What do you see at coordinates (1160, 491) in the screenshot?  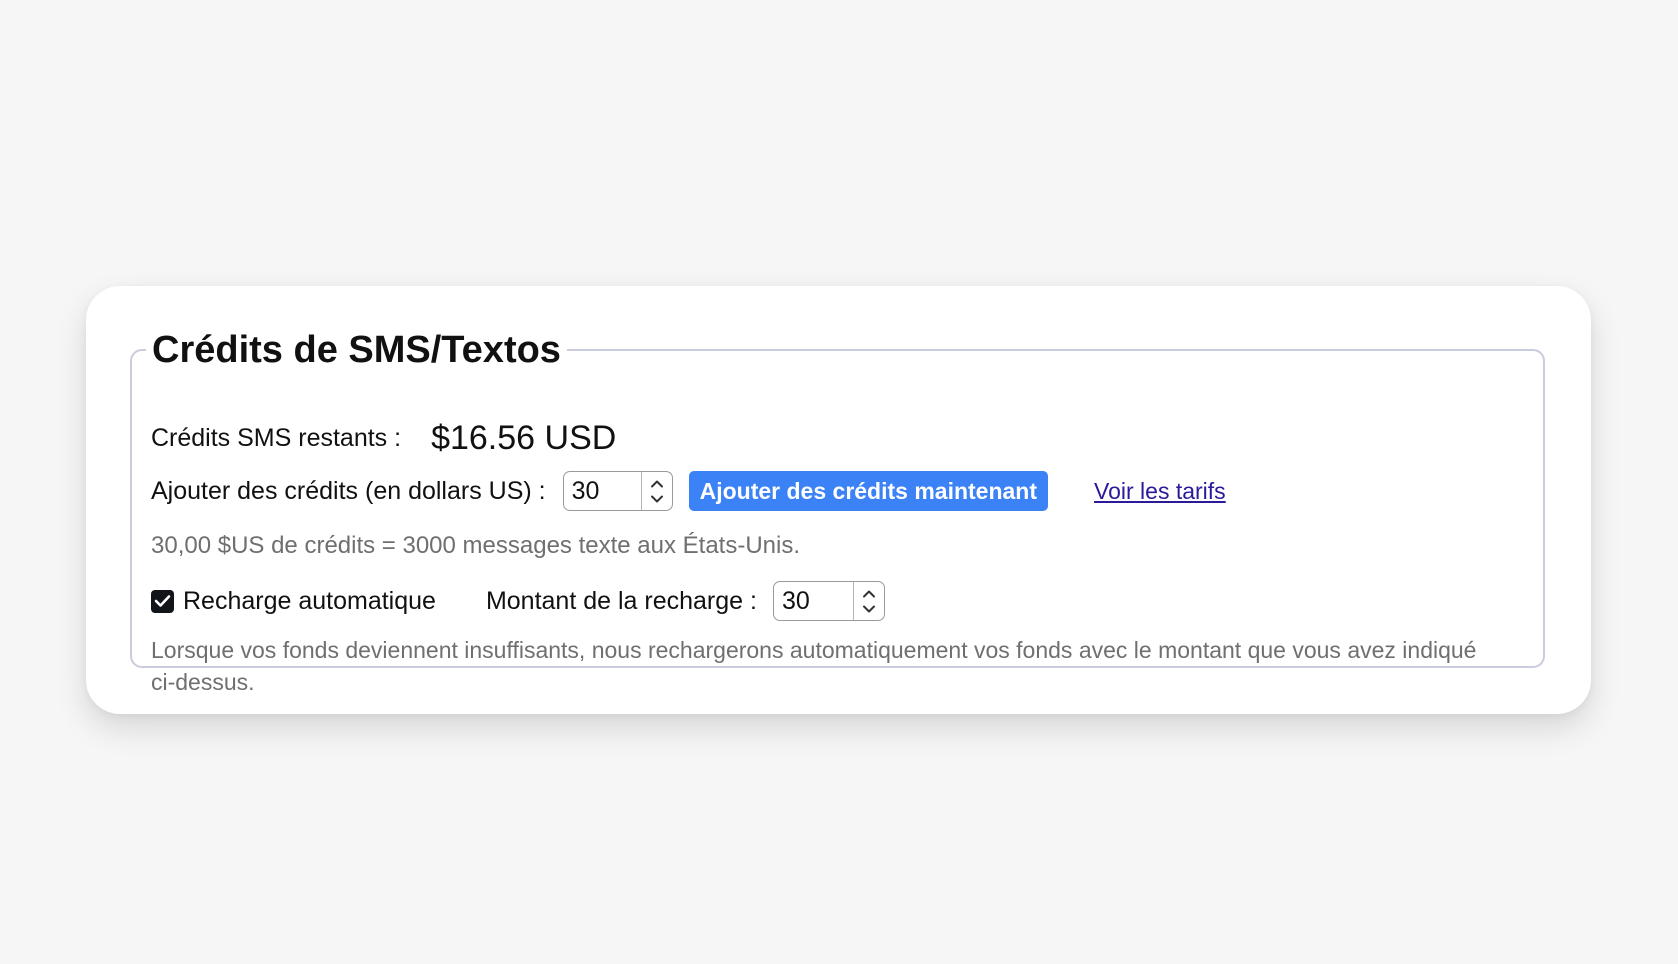 I see `view-pricing-link: Voir les tarifs` at bounding box center [1160, 491].